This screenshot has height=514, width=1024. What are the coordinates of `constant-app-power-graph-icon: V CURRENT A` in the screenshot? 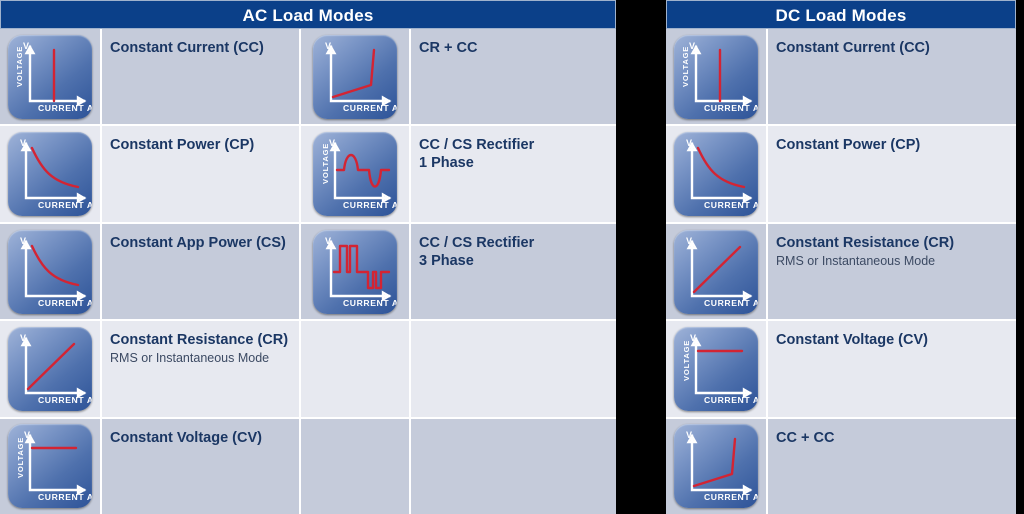 It's located at (51, 271).